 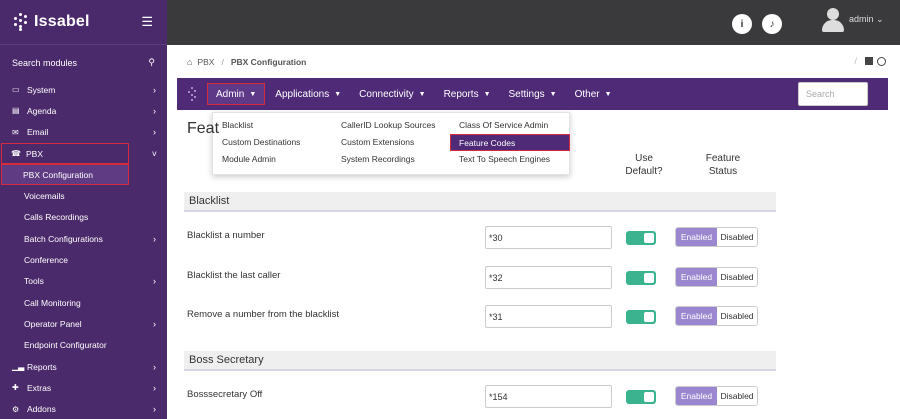 What do you see at coordinates (302, 94) in the screenshot?
I see `nav-label: Applications` at bounding box center [302, 94].